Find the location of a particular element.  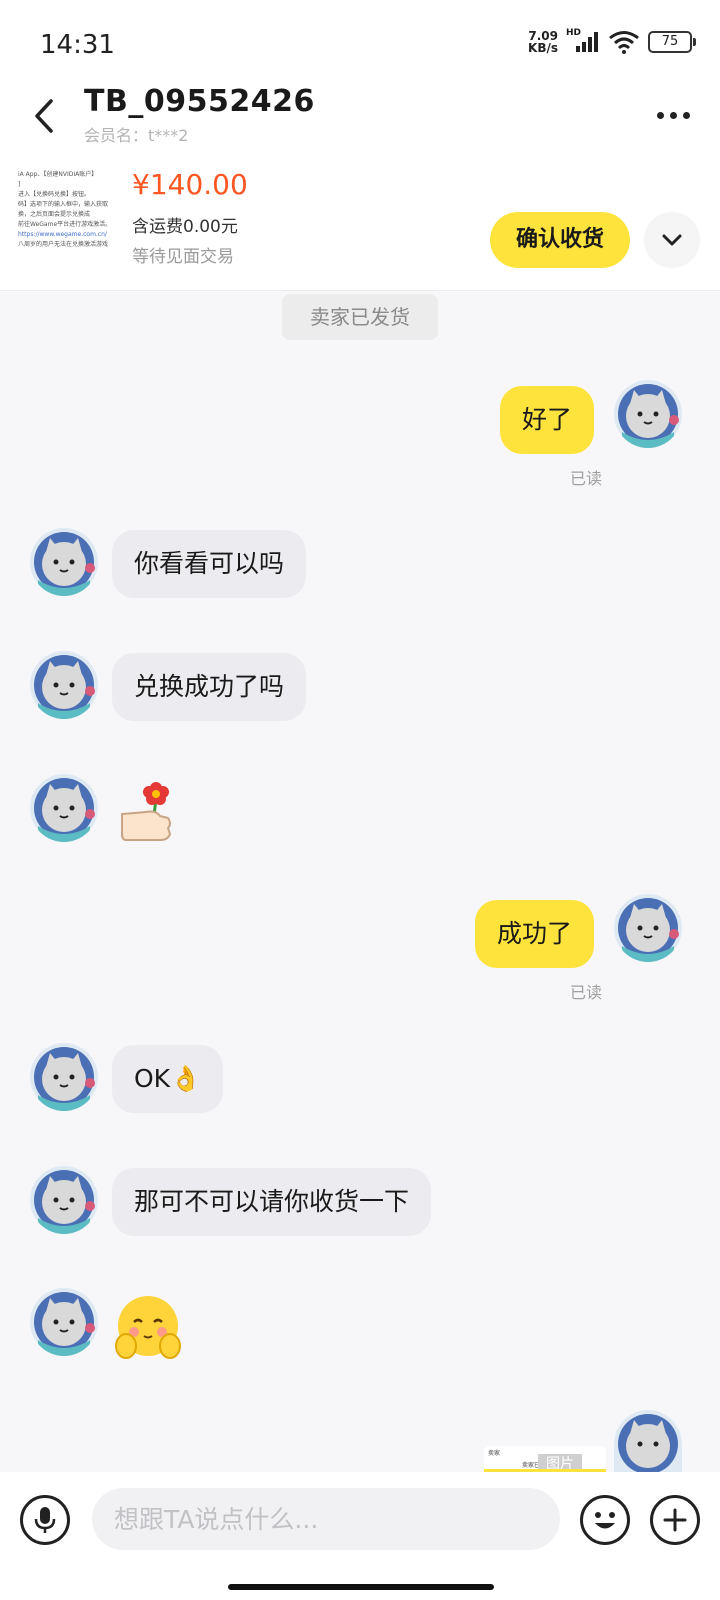

order-status: 等待见面交易 is located at coordinates (183, 257).